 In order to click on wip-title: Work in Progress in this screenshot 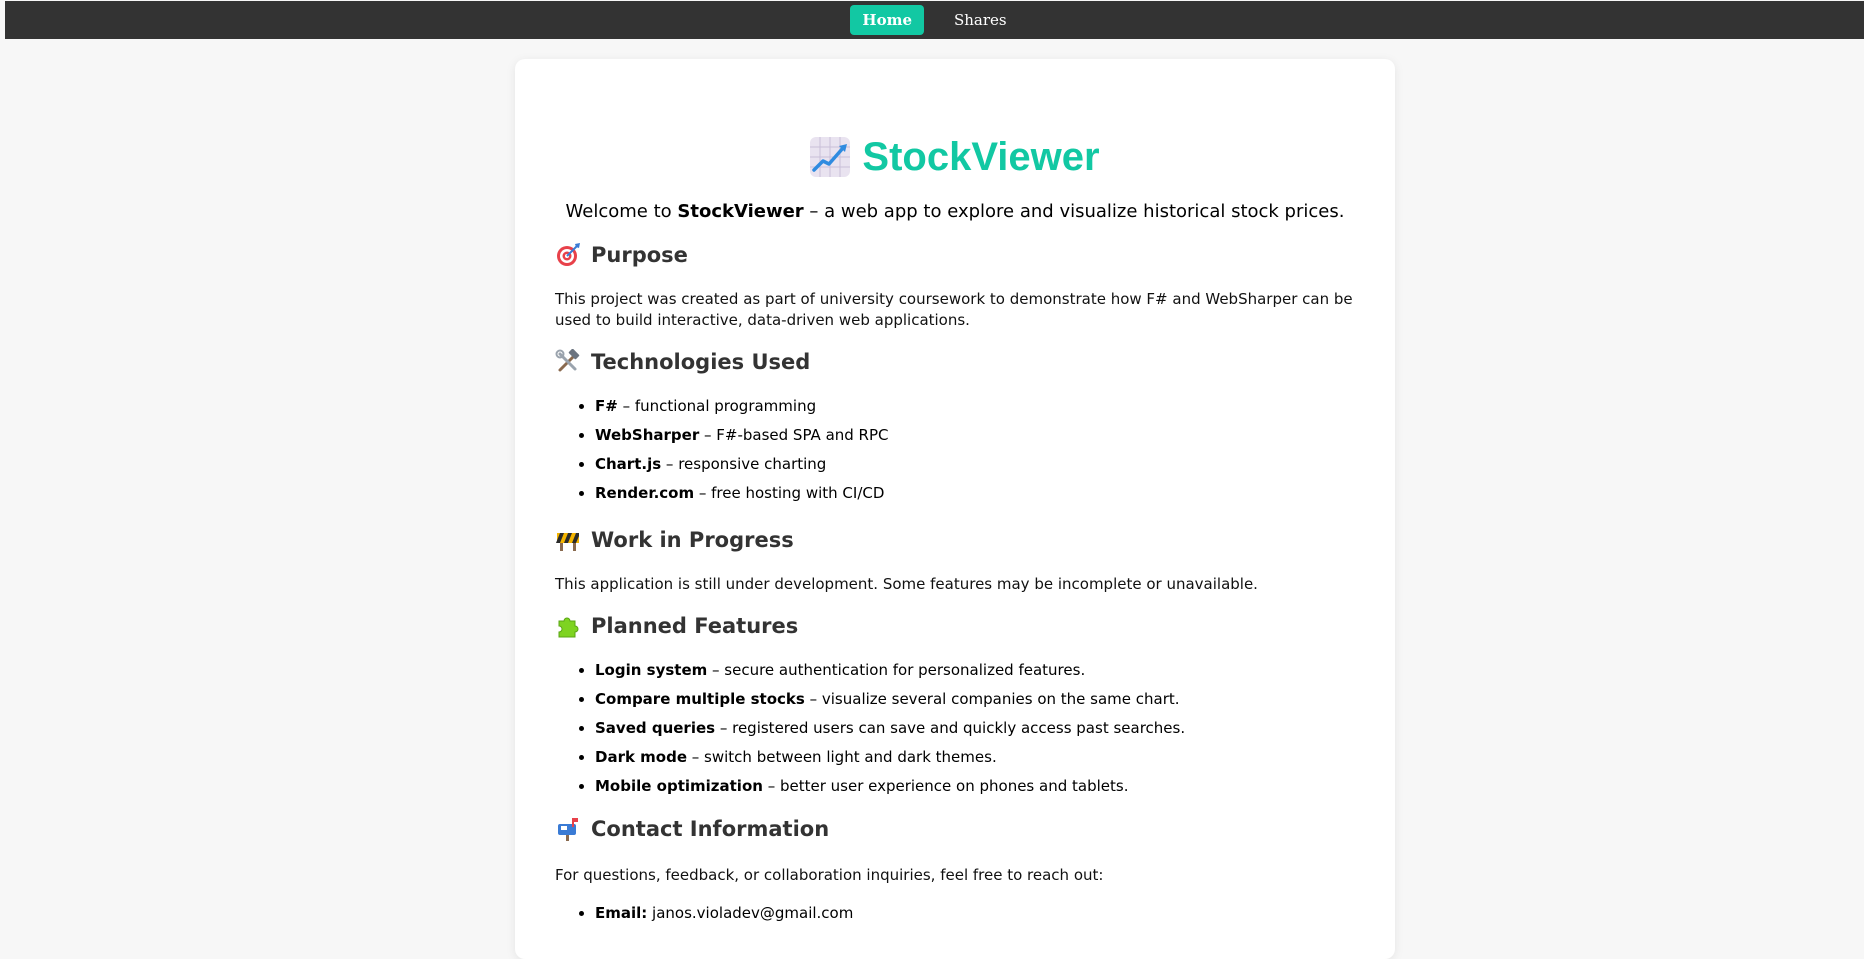, I will do `click(692, 540)`.